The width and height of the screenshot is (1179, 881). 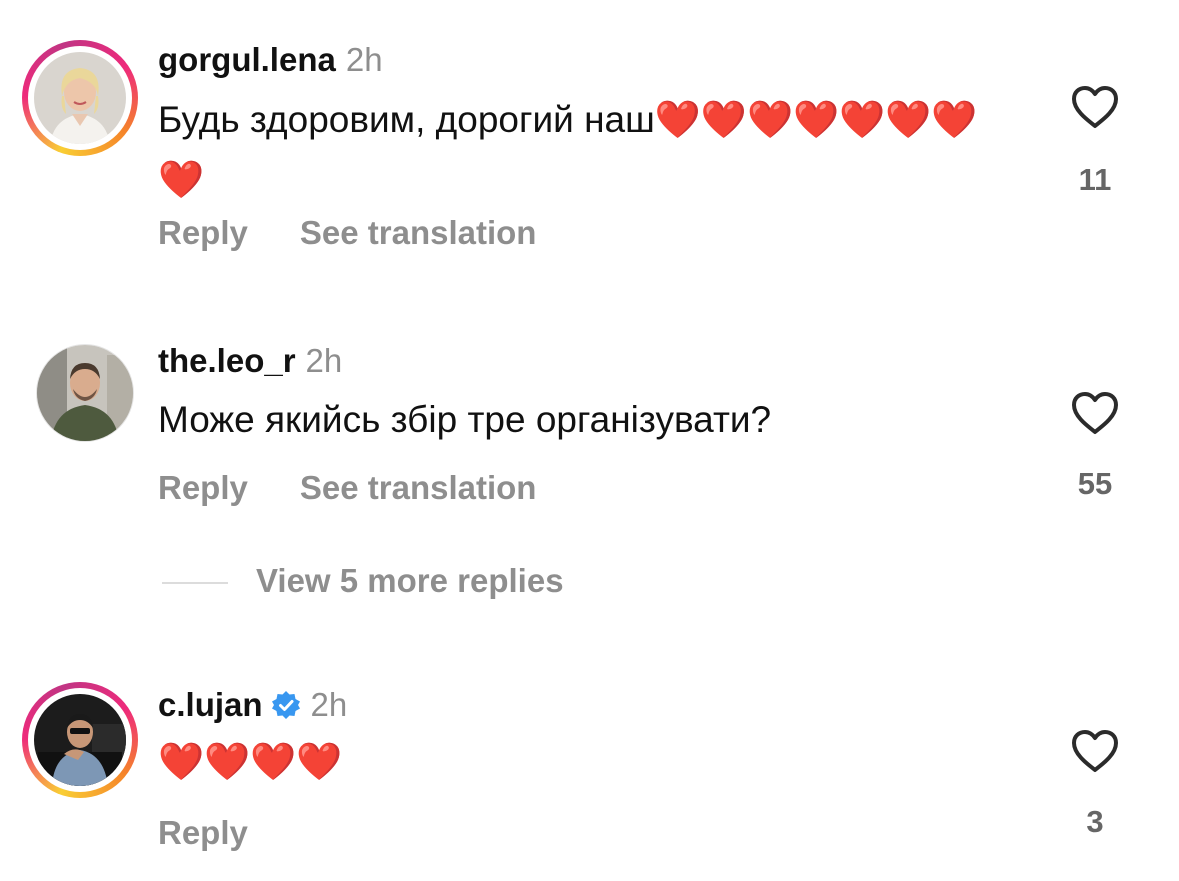 What do you see at coordinates (285, 705) in the screenshot?
I see `verified-badge-icon` at bounding box center [285, 705].